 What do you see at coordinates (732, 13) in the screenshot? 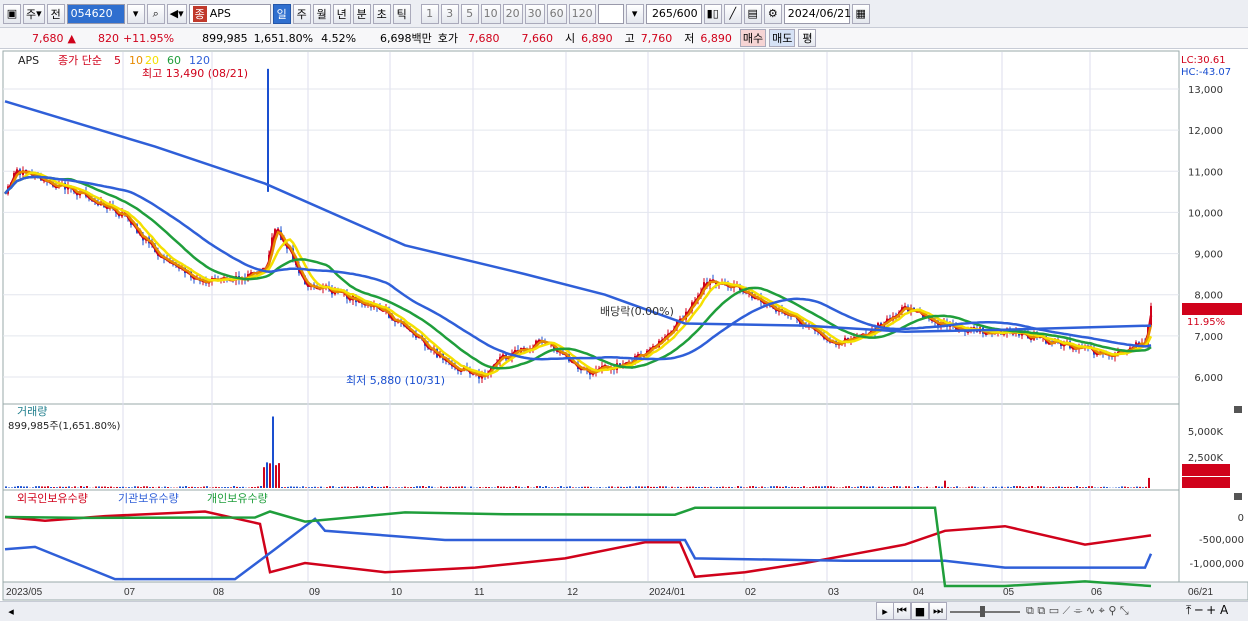
I see `indicator-icon: ╱` at bounding box center [732, 13].